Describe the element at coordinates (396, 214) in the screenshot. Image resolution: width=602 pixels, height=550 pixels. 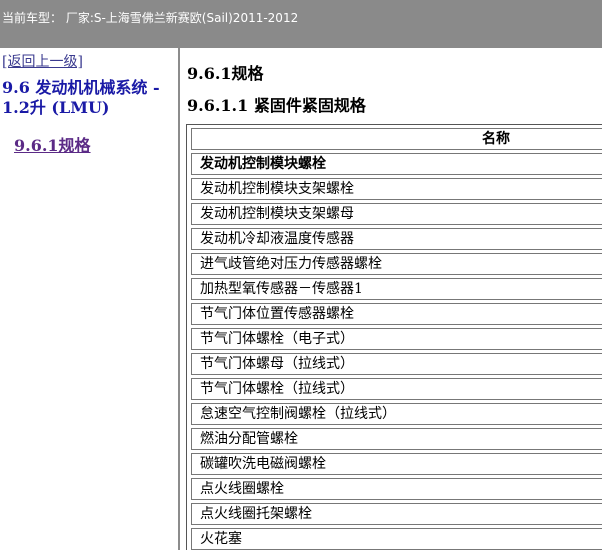
I see `table-row: 发动机控制模块支架螺母` at that location.